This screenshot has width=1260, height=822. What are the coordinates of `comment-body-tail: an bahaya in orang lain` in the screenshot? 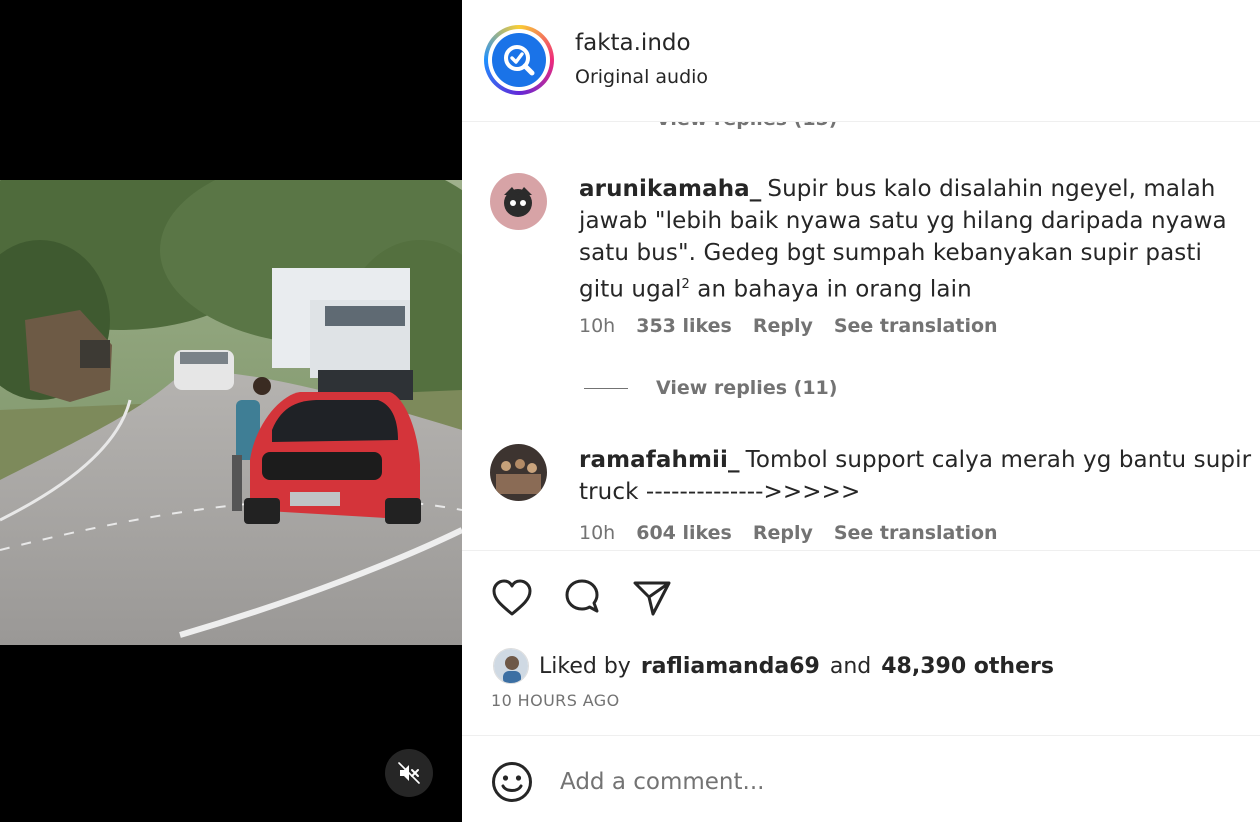 It's located at (830, 289).